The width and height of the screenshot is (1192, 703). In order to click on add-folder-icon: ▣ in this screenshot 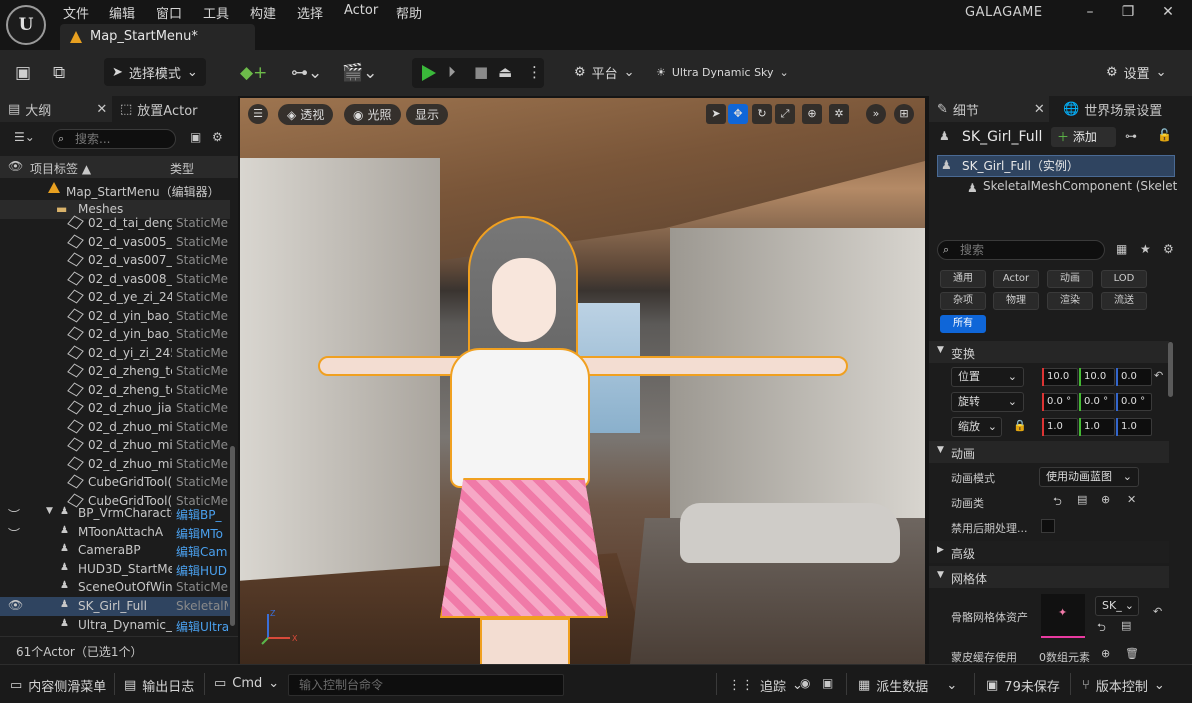, I will do `click(195, 137)`.